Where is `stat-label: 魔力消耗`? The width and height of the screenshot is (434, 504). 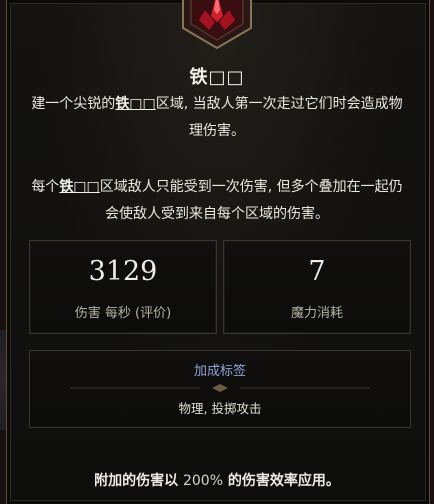 stat-label: 魔力消耗 is located at coordinates (316, 313).